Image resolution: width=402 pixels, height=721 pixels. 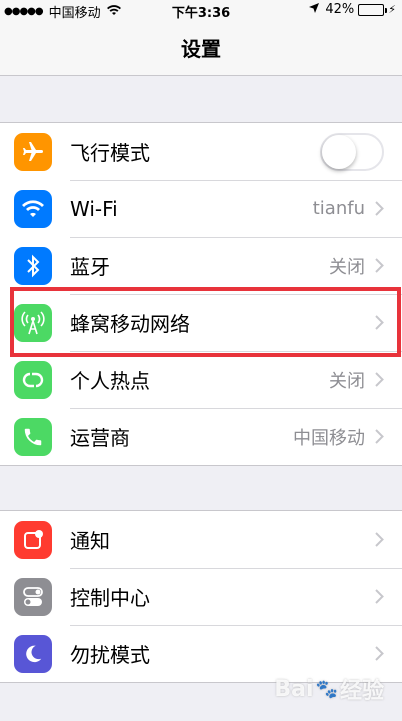 What do you see at coordinates (100, 438) in the screenshot?
I see `row-label: 运营商` at bounding box center [100, 438].